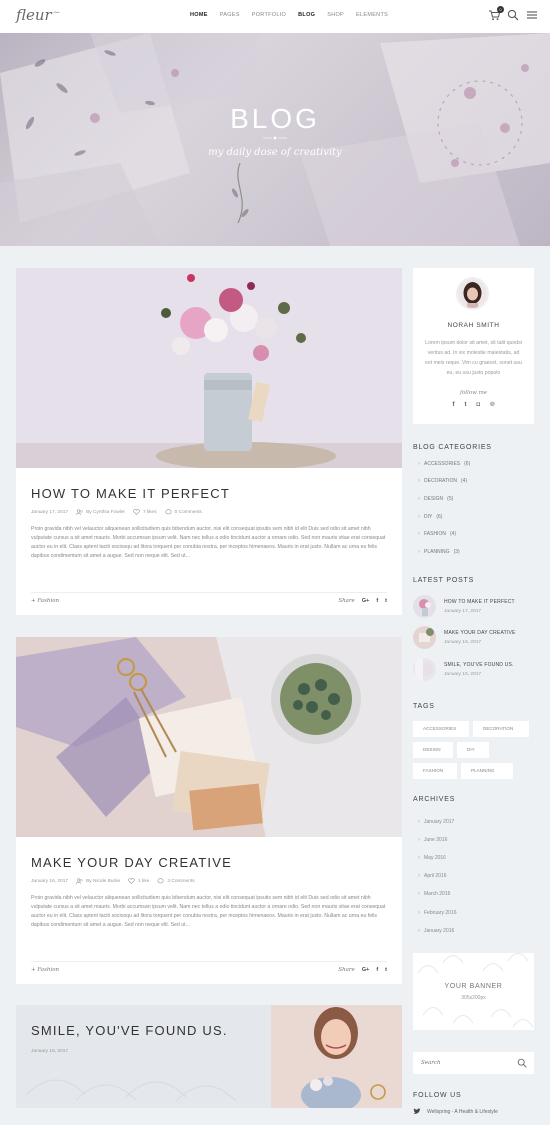 Image resolution: width=550 pixels, height=1125 pixels. I want to click on logo-swirl-icon: ~, so click(56, 13).